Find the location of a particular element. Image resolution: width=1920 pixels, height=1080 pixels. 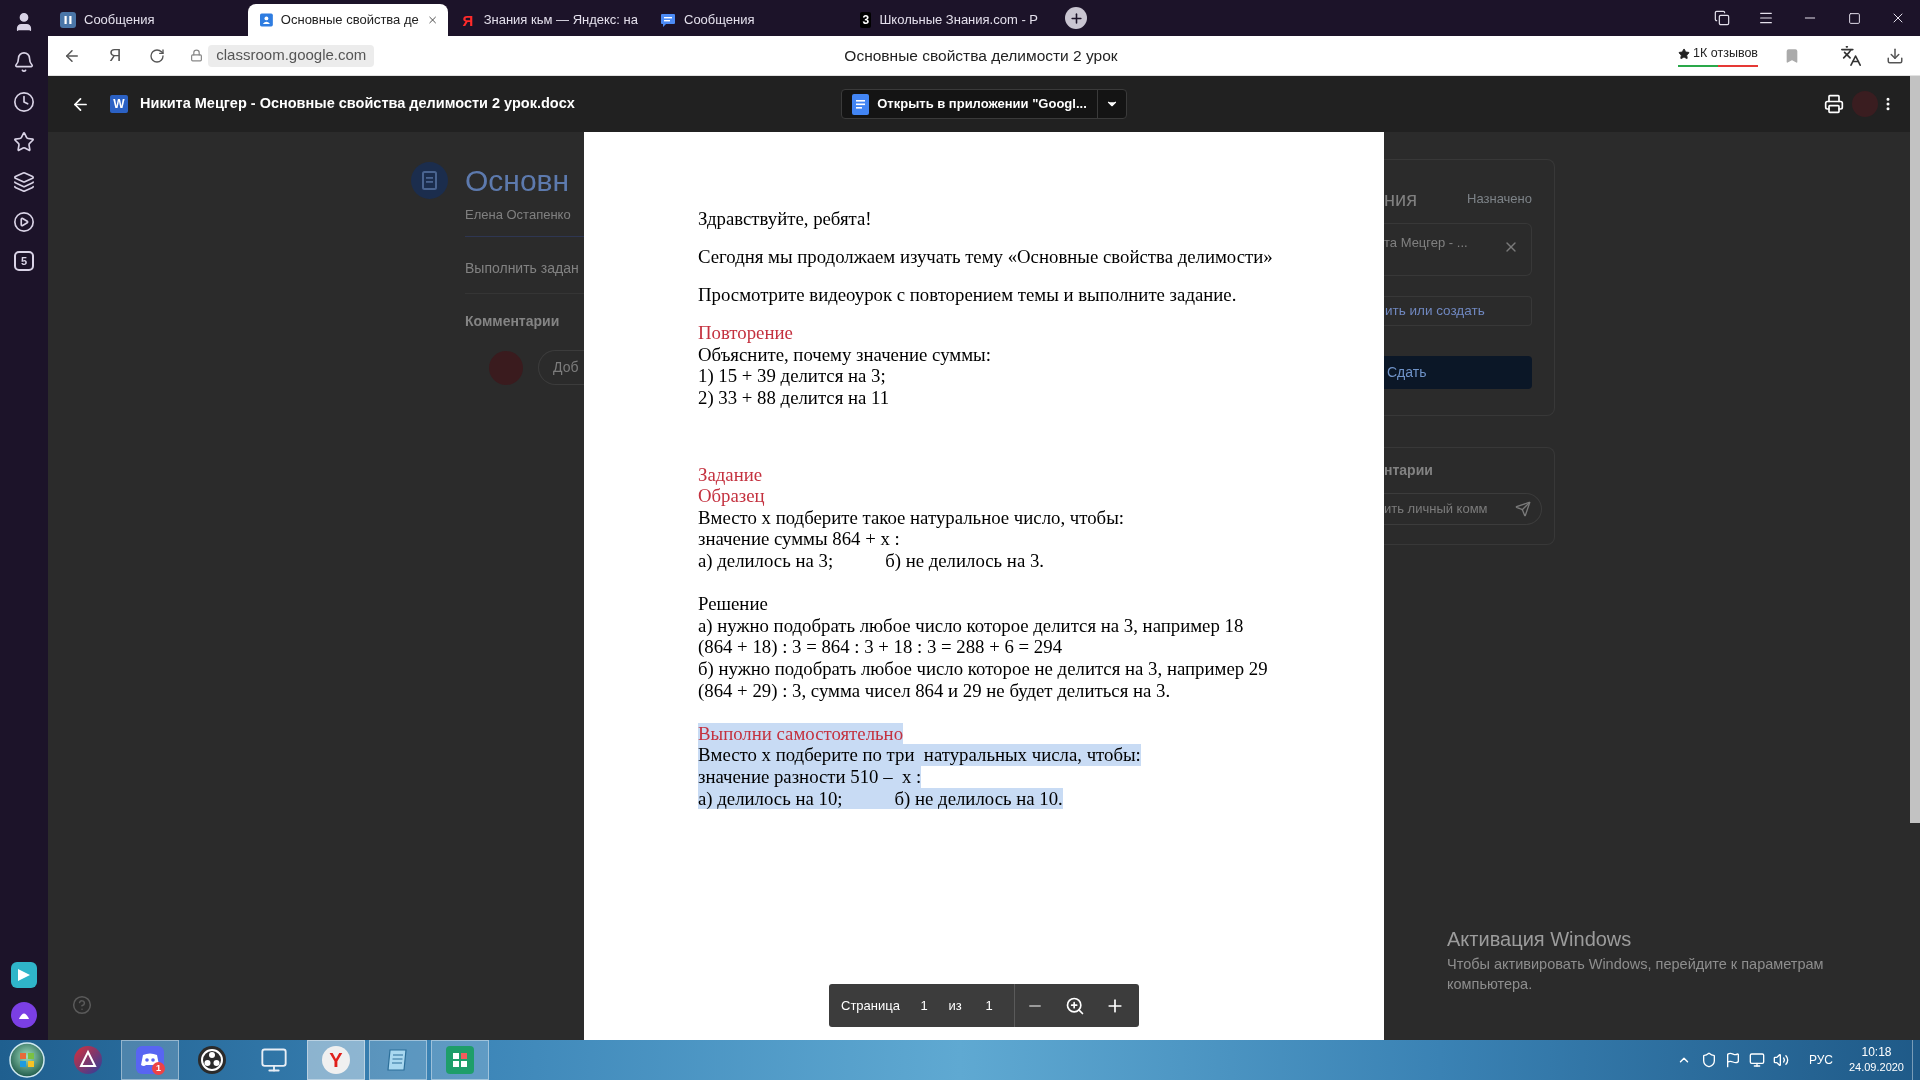

url-field: classroom.google.com is located at coordinates (291, 55).